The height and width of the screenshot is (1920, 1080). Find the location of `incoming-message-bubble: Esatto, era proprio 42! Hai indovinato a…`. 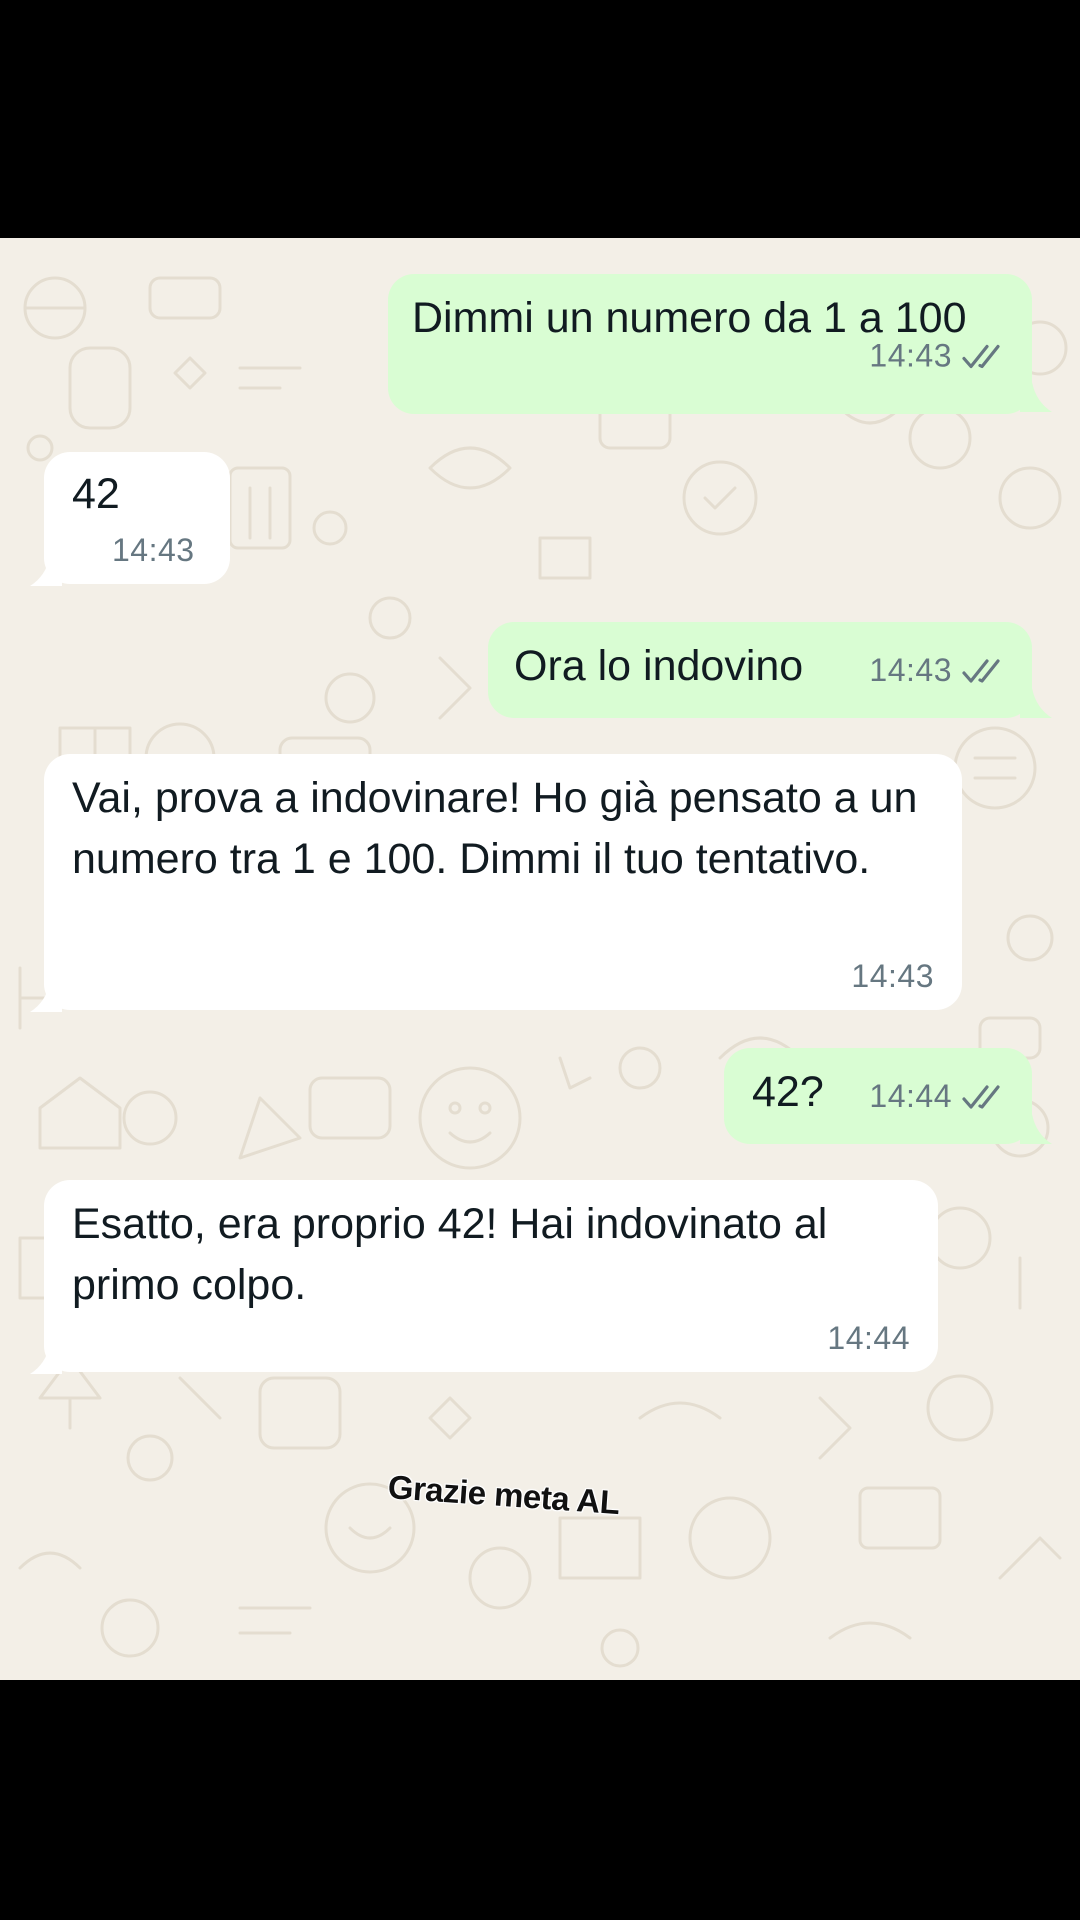

incoming-message-bubble: Esatto, era proprio 42! Hai indovinato a… is located at coordinates (491, 1276).